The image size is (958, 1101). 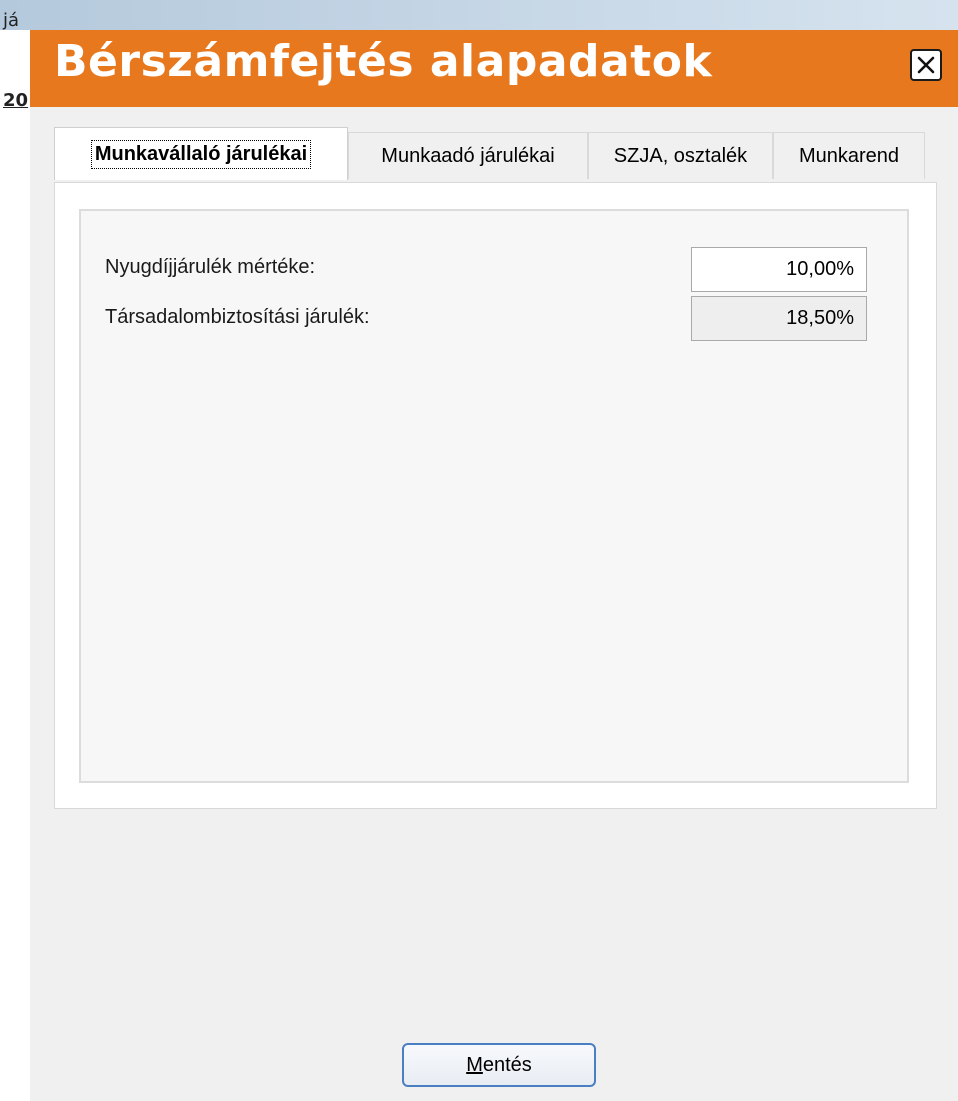 I want to click on background-window-header, so click(x=479, y=15).